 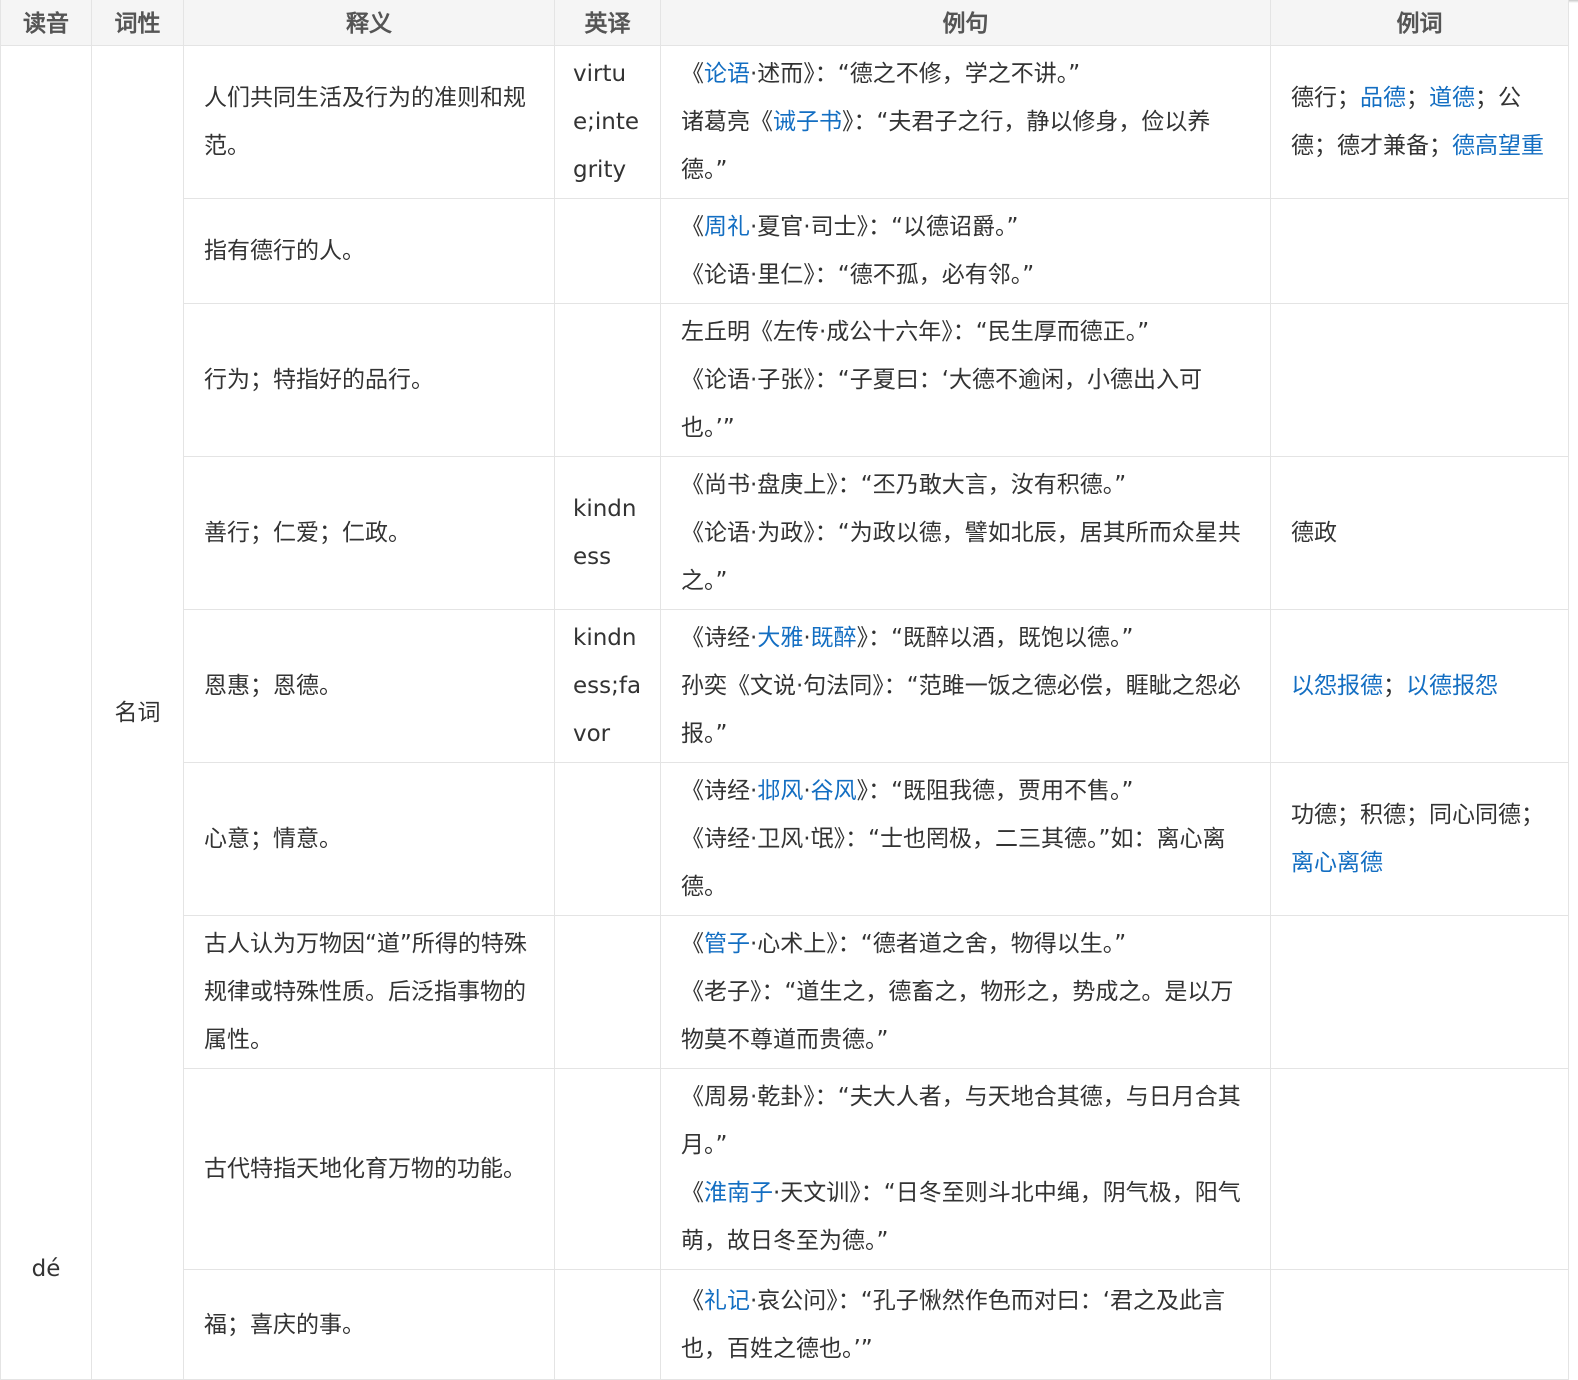 I want to click on example-sentence: 《论语·为政》：“为政以德，譬如北辰，居其所而众星共之。”, so click(x=965, y=557).